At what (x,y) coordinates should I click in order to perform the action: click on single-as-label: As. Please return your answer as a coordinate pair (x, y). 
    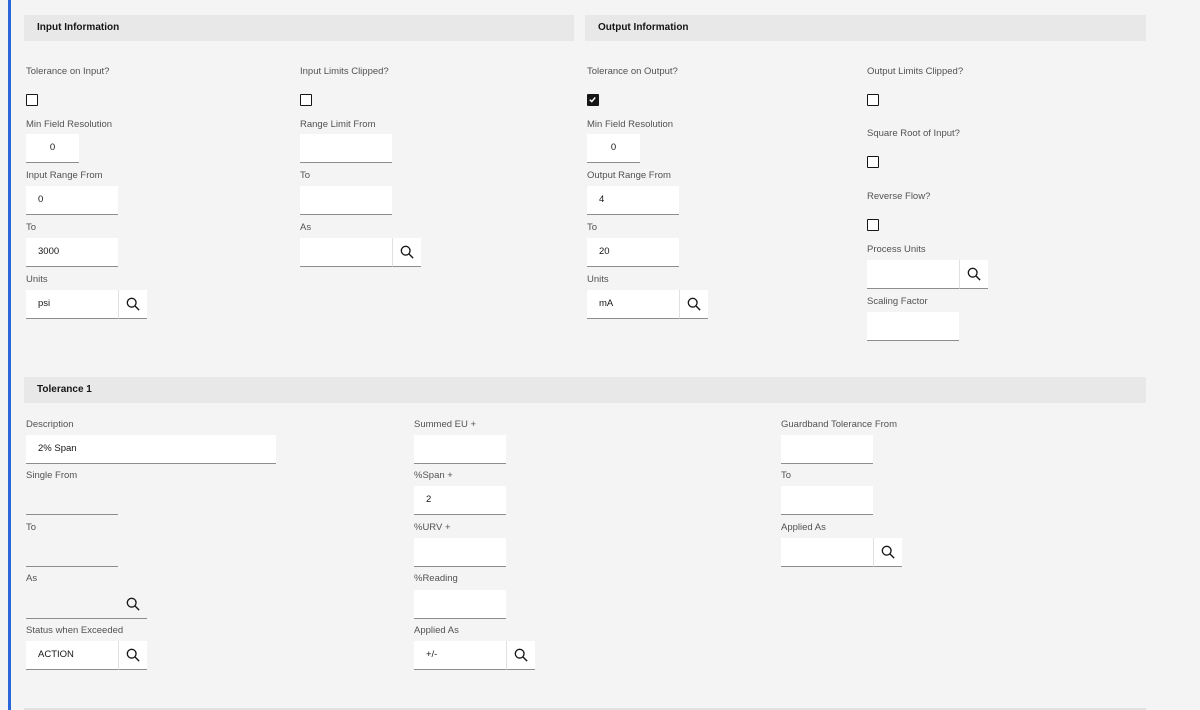
    Looking at the image, I should click on (32, 578).